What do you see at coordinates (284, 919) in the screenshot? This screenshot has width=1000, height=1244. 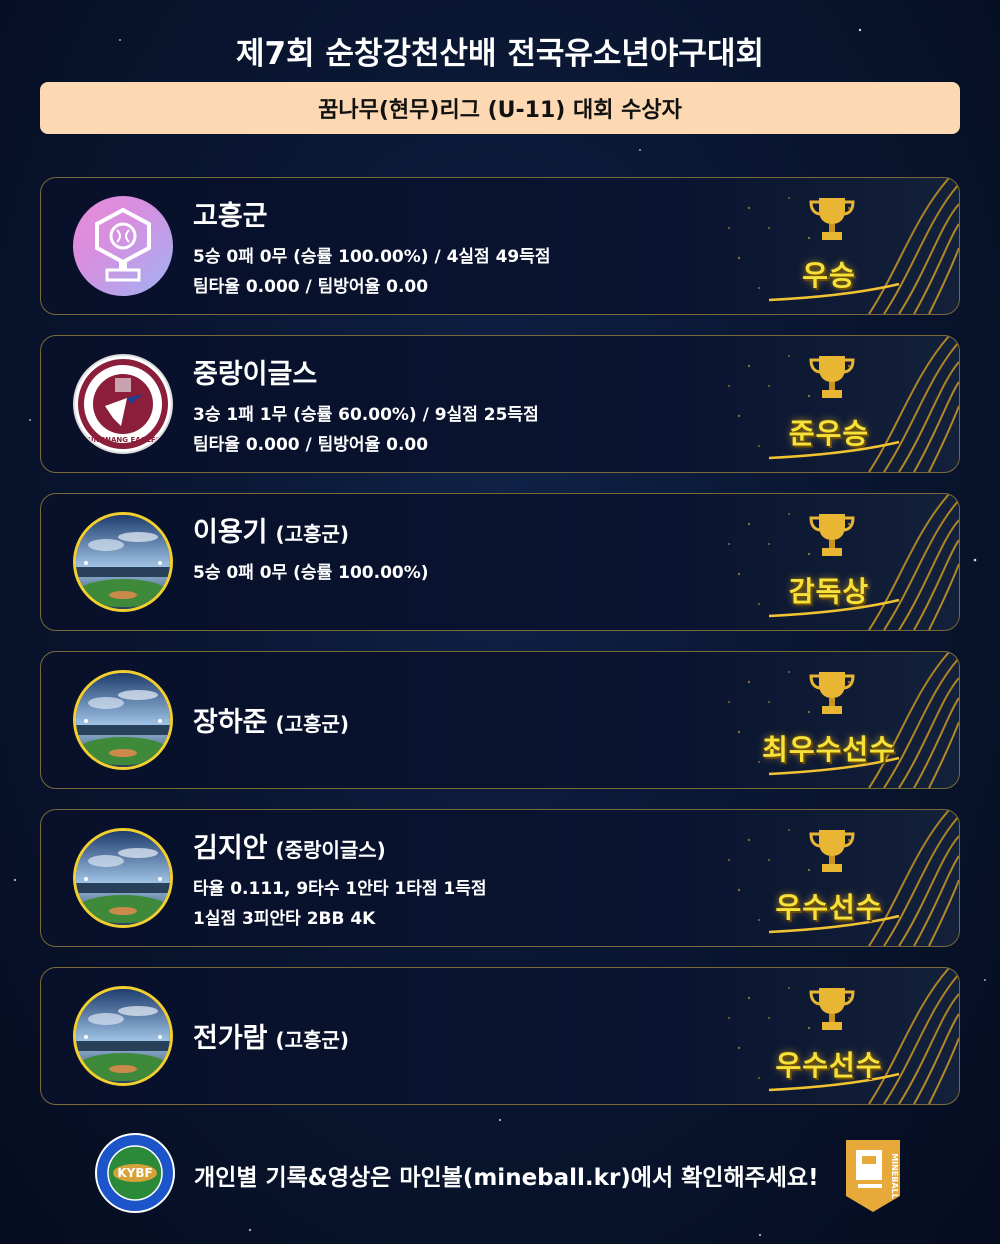 I see `stat-line-2: 1실점 3피안타 2BB 4K` at bounding box center [284, 919].